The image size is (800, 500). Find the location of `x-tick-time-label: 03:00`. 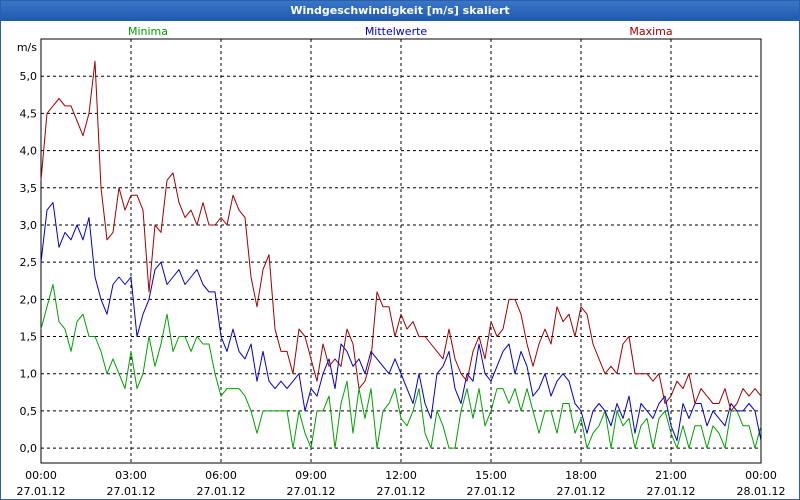

x-tick-time-label: 03:00 is located at coordinates (131, 475).